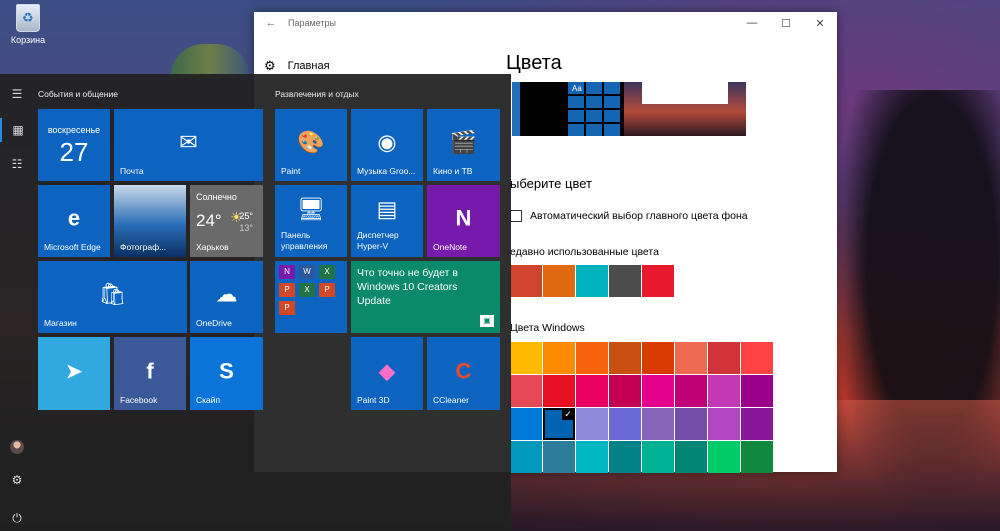 This screenshot has height=531, width=1000. What do you see at coordinates (820, 23) in the screenshot?
I see `close-button: ✕` at bounding box center [820, 23].